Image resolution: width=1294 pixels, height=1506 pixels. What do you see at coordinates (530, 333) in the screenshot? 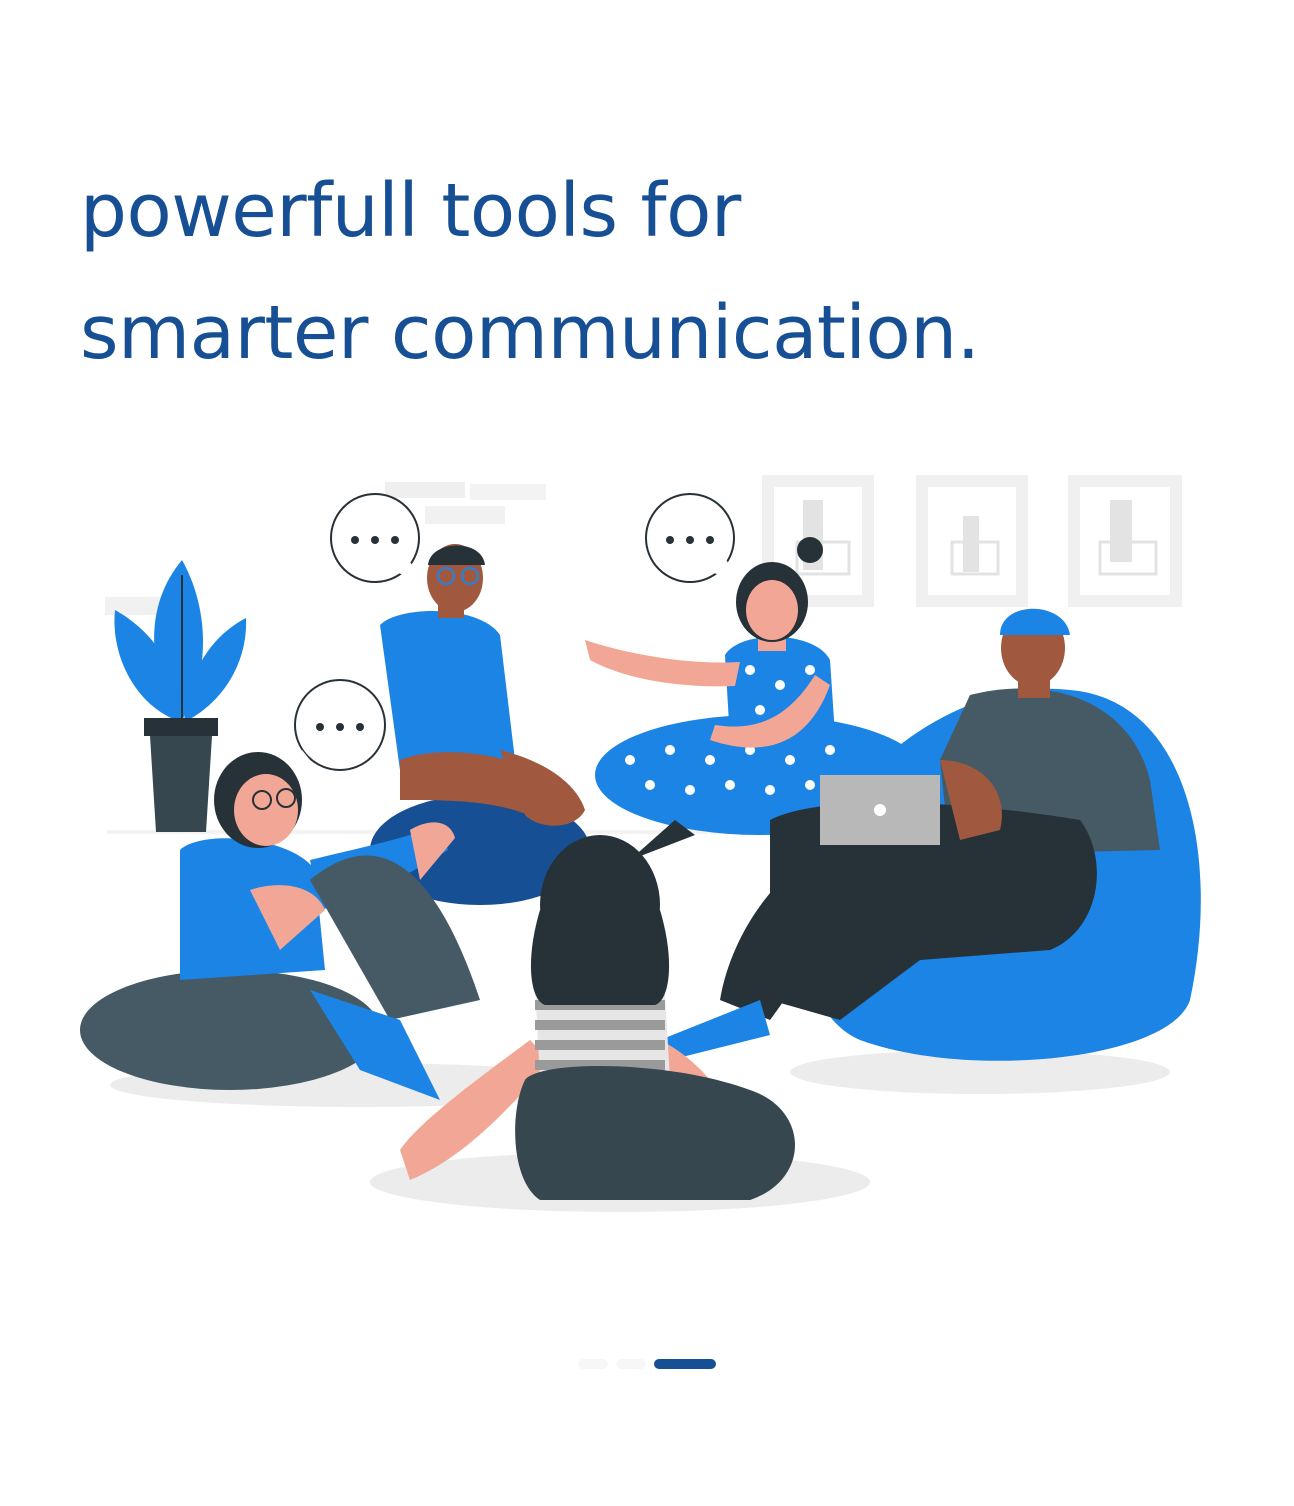
I see `headline-line-2: smarter communication.` at bounding box center [530, 333].